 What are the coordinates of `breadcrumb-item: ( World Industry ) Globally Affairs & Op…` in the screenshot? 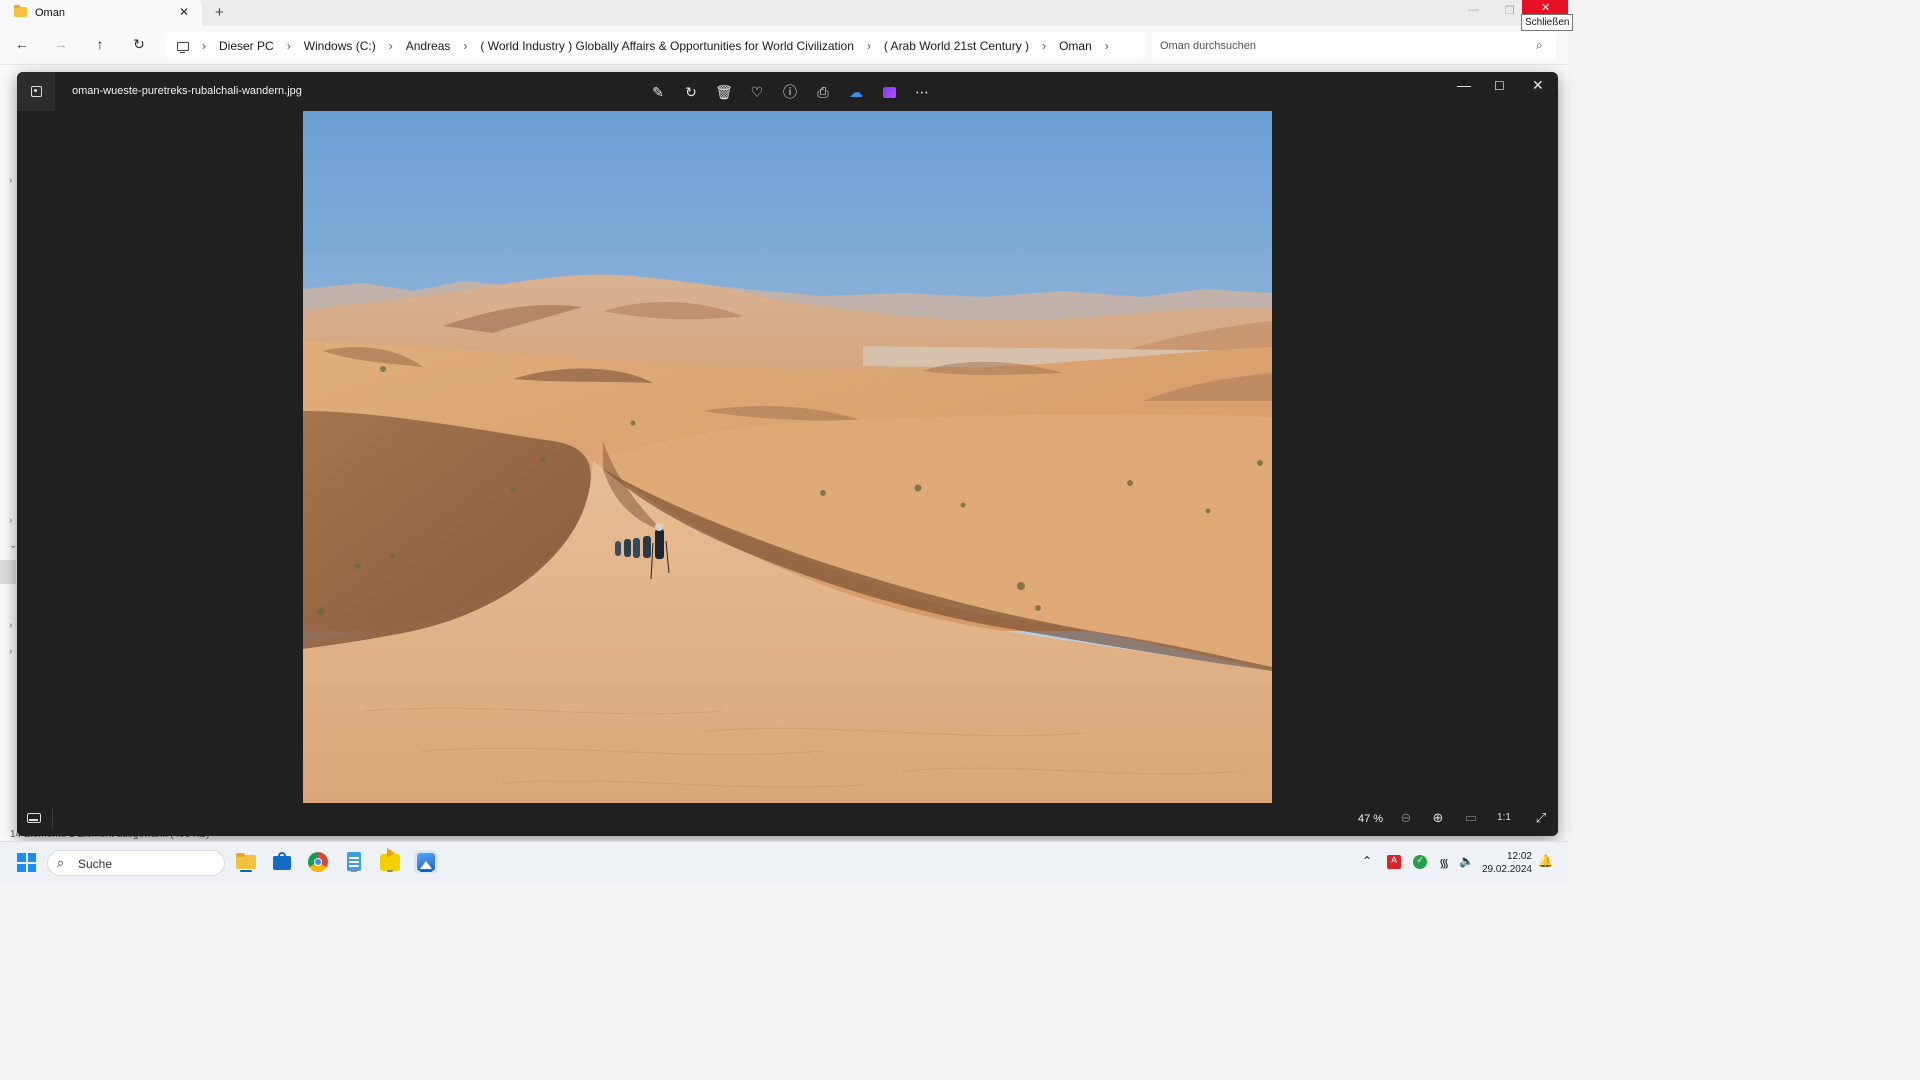 It's located at (666, 46).